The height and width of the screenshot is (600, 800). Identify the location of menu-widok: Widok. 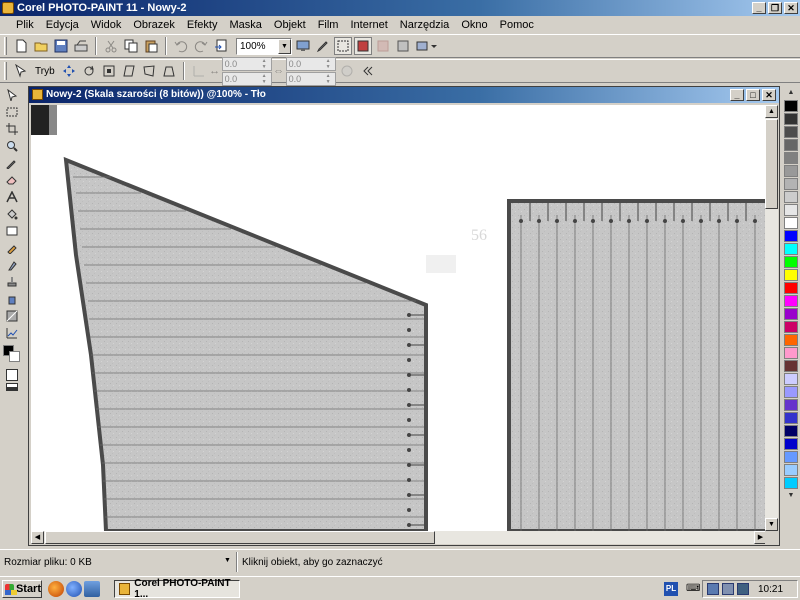
(106, 25).